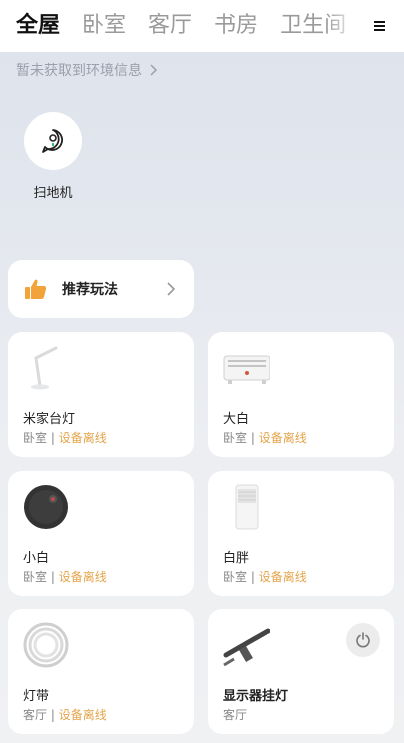 This screenshot has height=743, width=404. What do you see at coordinates (38, 26) in the screenshot?
I see `tab-all: 全屋` at bounding box center [38, 26].